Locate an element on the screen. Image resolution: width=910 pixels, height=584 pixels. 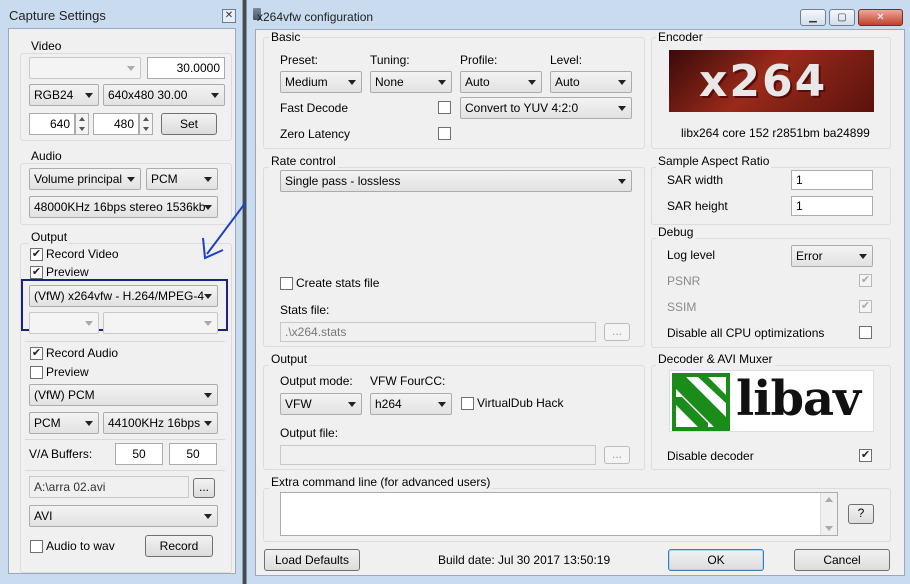
vdub-hack-checkbox is located at coordinates (467, 403).